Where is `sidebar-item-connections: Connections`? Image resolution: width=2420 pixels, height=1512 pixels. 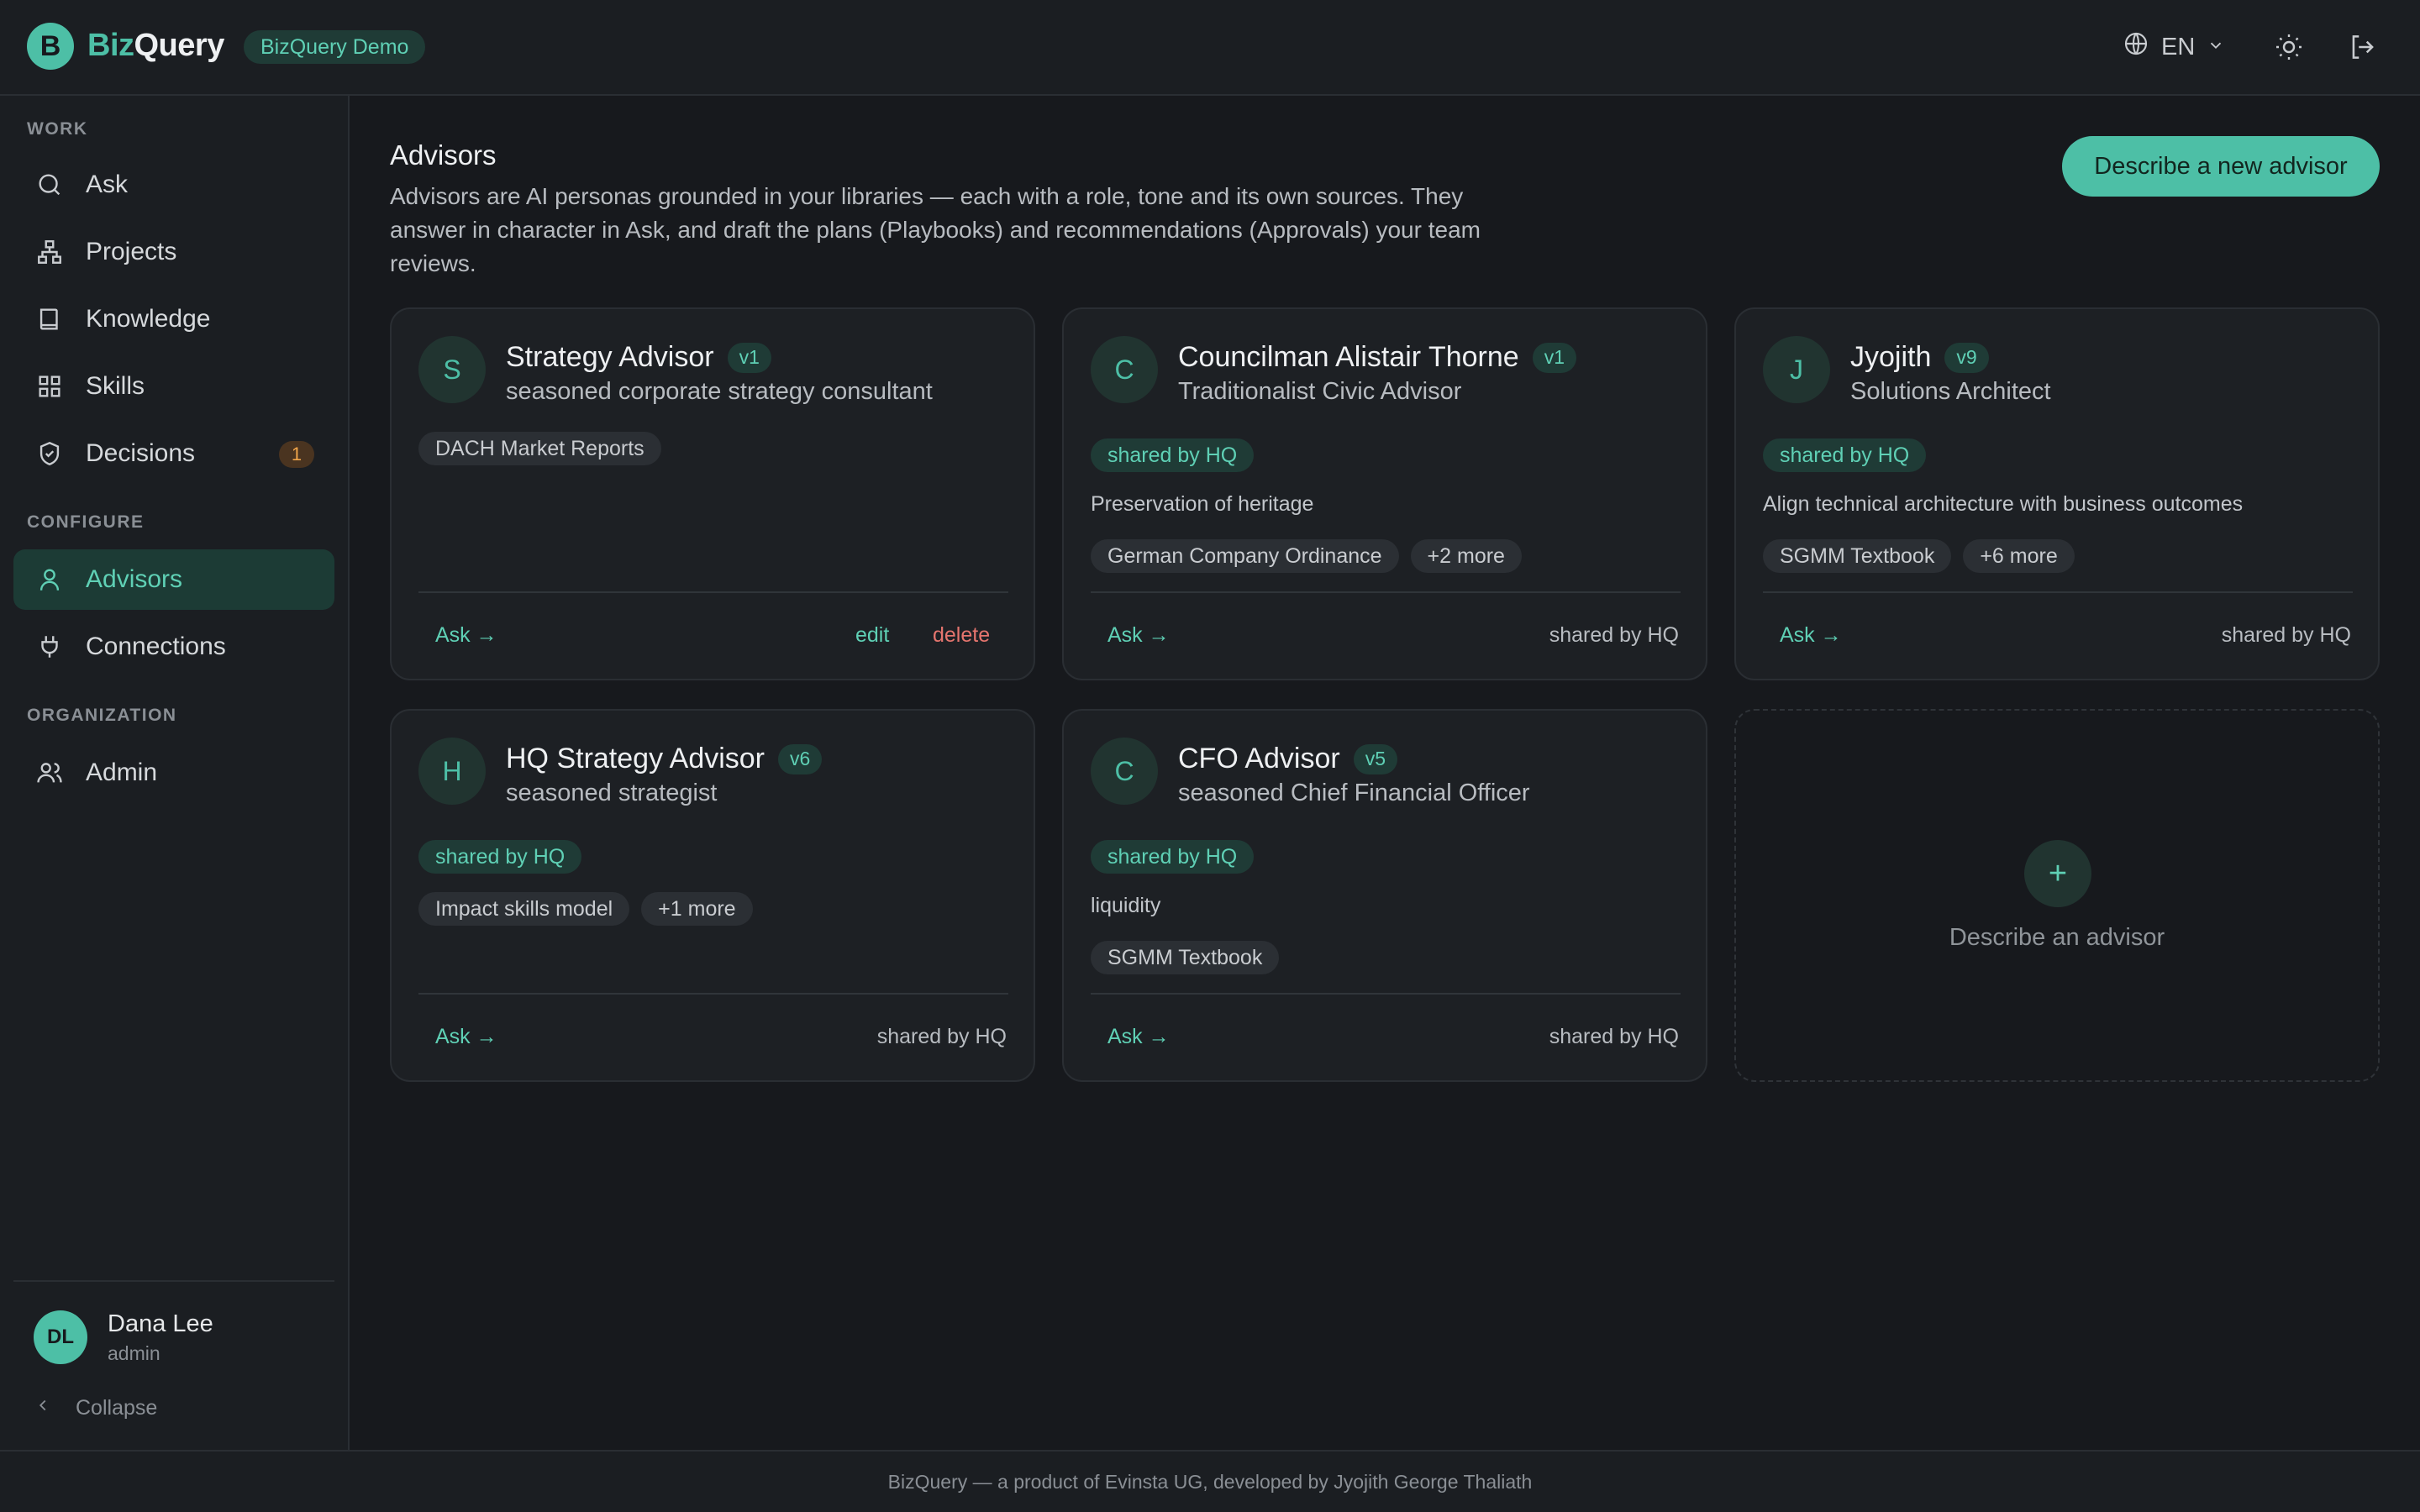
sidebar-item-connections: Connections is located at coordinates (173, 647).